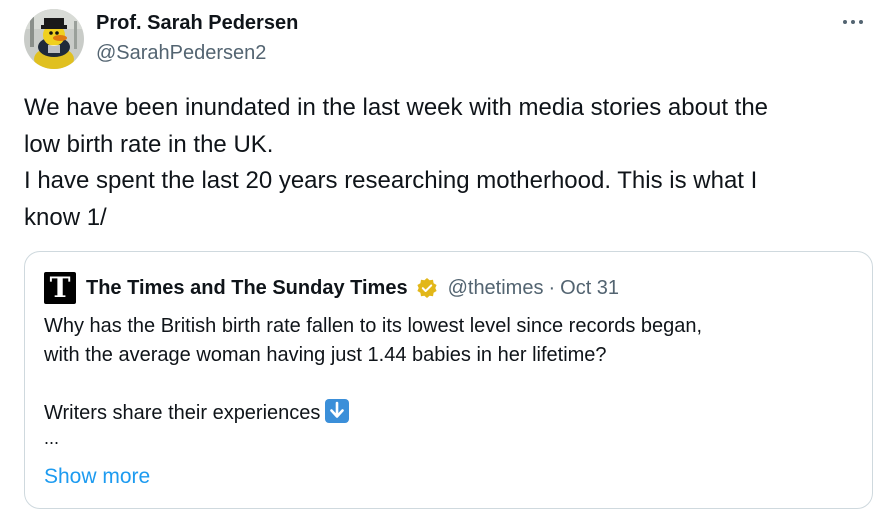 This screenshot has width=877, height=511. What do you see at coordinates (197, 53) in the screenshot?
I see `author-handle: @SarahPedersen2` at bounding box center [197, 53].